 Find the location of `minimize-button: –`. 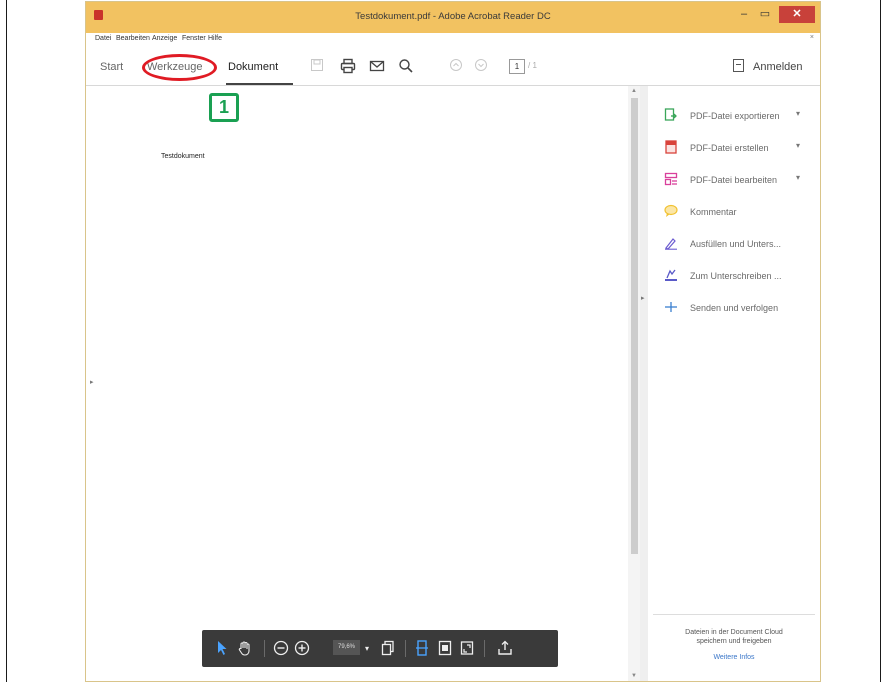

minimize-button: – is located at coordinates (744, 14).